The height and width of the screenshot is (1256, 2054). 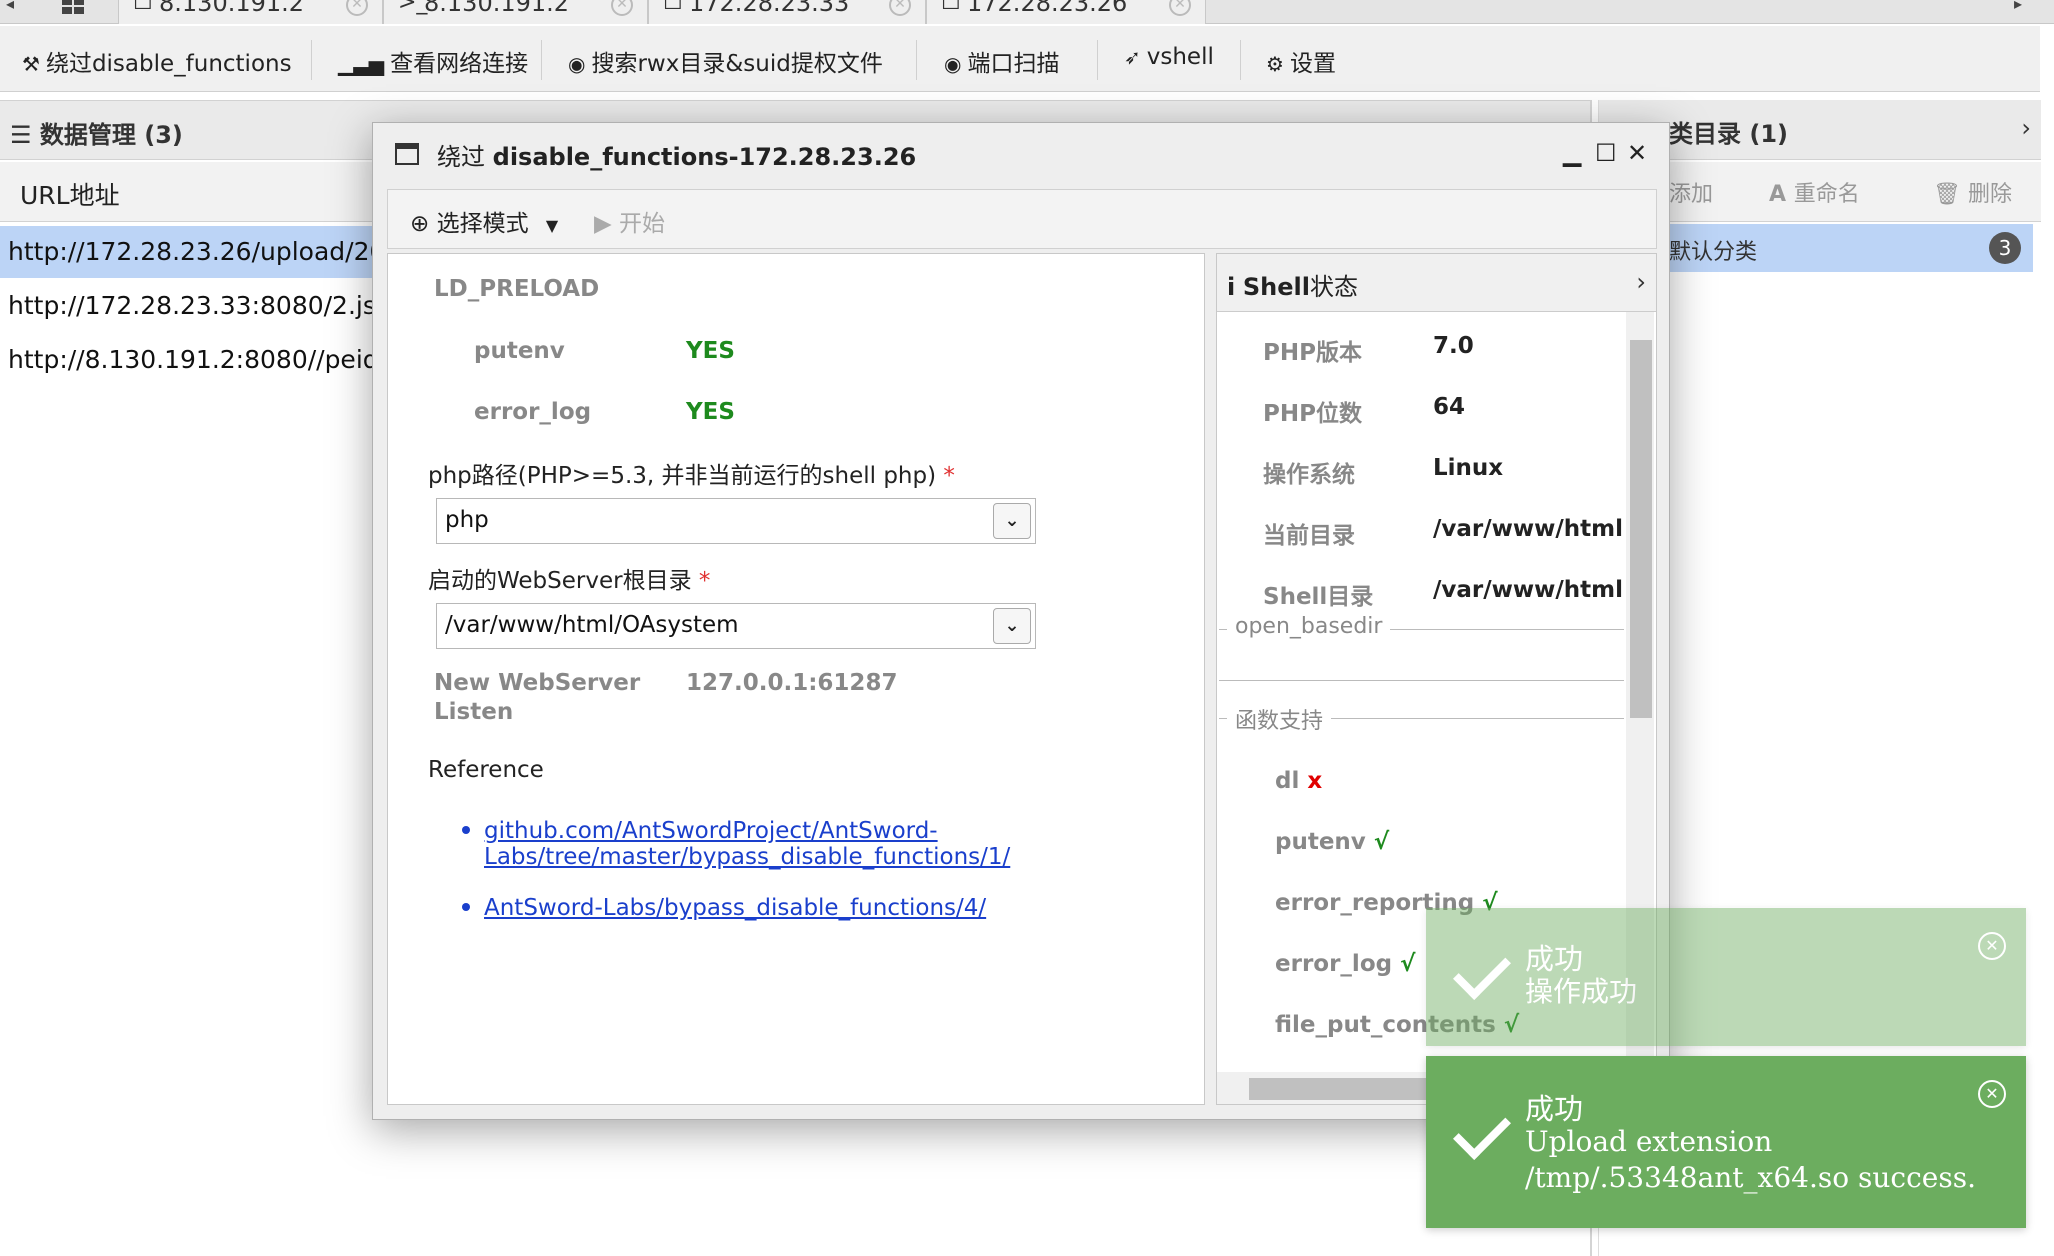 What do you see at coordinates (603, 224) in the screenshot?
I see `play-icon: ▶` at bounding box center [603, 224].